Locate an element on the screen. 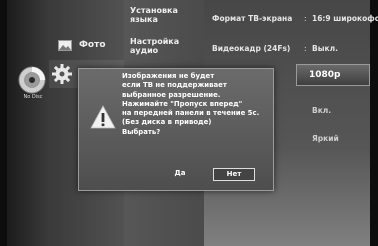 Image resolution: width=378 pixels, height=246 pixels. option-on: Вкл. is located at coordinates (321, 110).